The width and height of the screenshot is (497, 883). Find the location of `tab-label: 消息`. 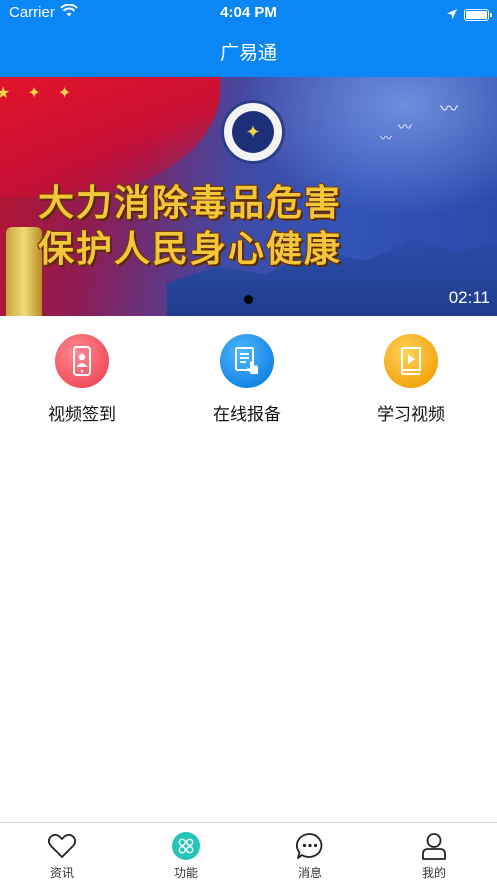

tab-label: 消息 is located at coordinates (309, 873).